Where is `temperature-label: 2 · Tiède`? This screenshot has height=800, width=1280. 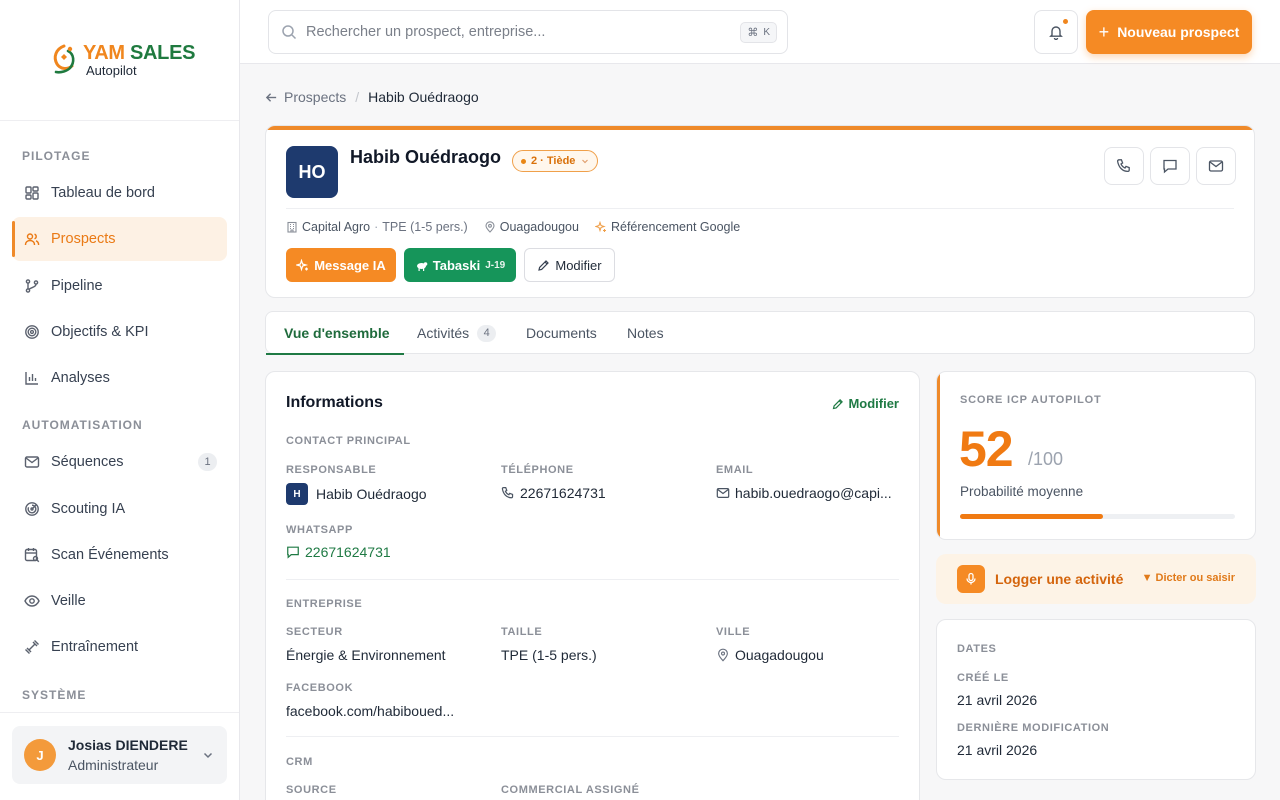
temperature-label: 2 · Tiède is located at coordinates (553, 161).